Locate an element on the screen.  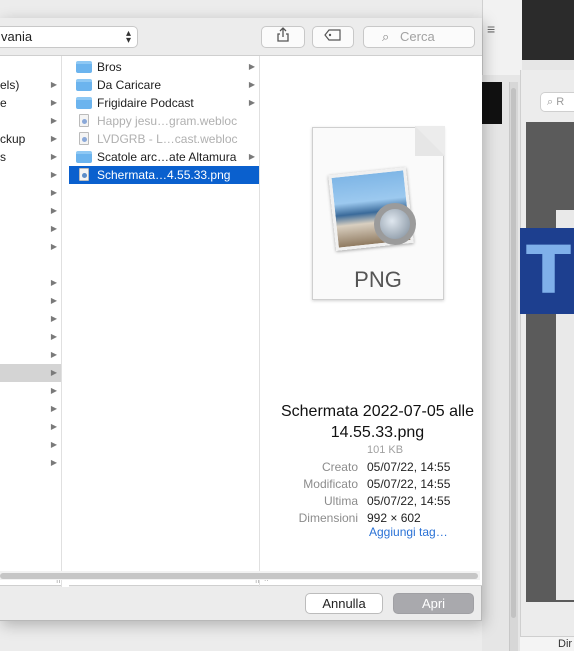
list-item-selected: Schermata…4.55.33.png is located at coordinates (164, 175).